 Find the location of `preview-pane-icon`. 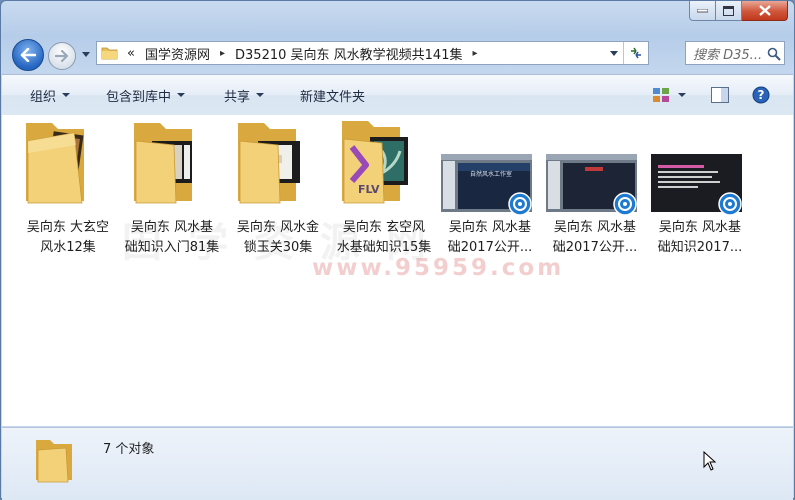

preview-pane-icon is located at coordinates (720, 95).